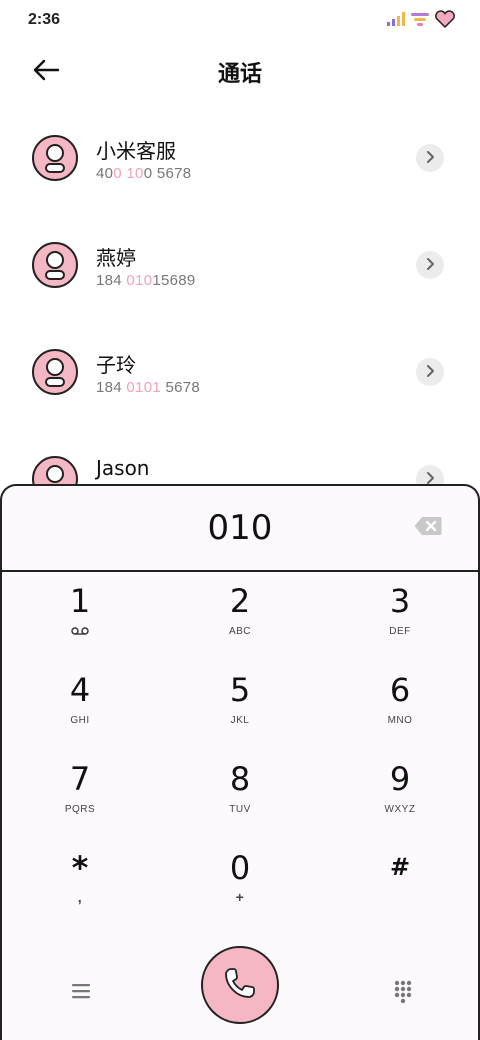 This screenshot has height=1040, width=480. I want to click on key-letters: ABC, so click(240, 631).